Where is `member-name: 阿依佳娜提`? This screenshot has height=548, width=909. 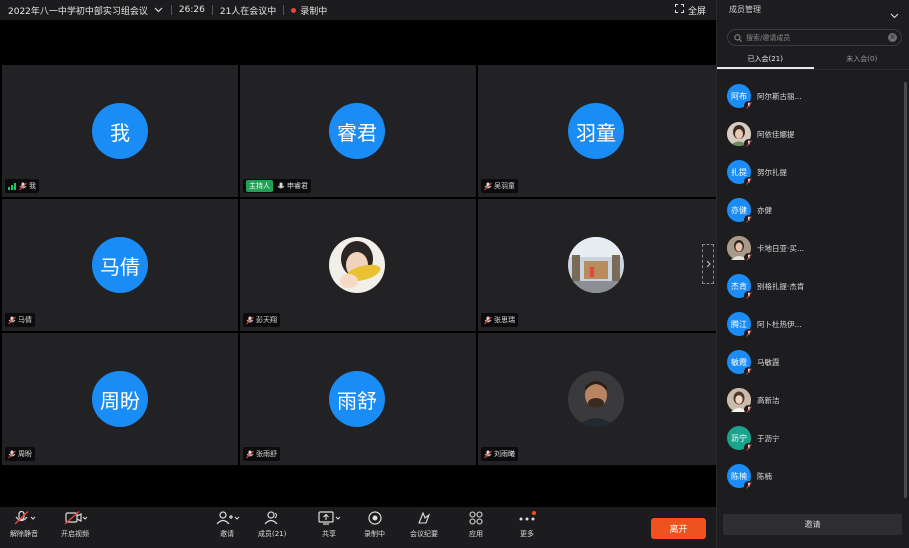 member-name: 阿依佳娜提 is located at coordinates (776, 134).